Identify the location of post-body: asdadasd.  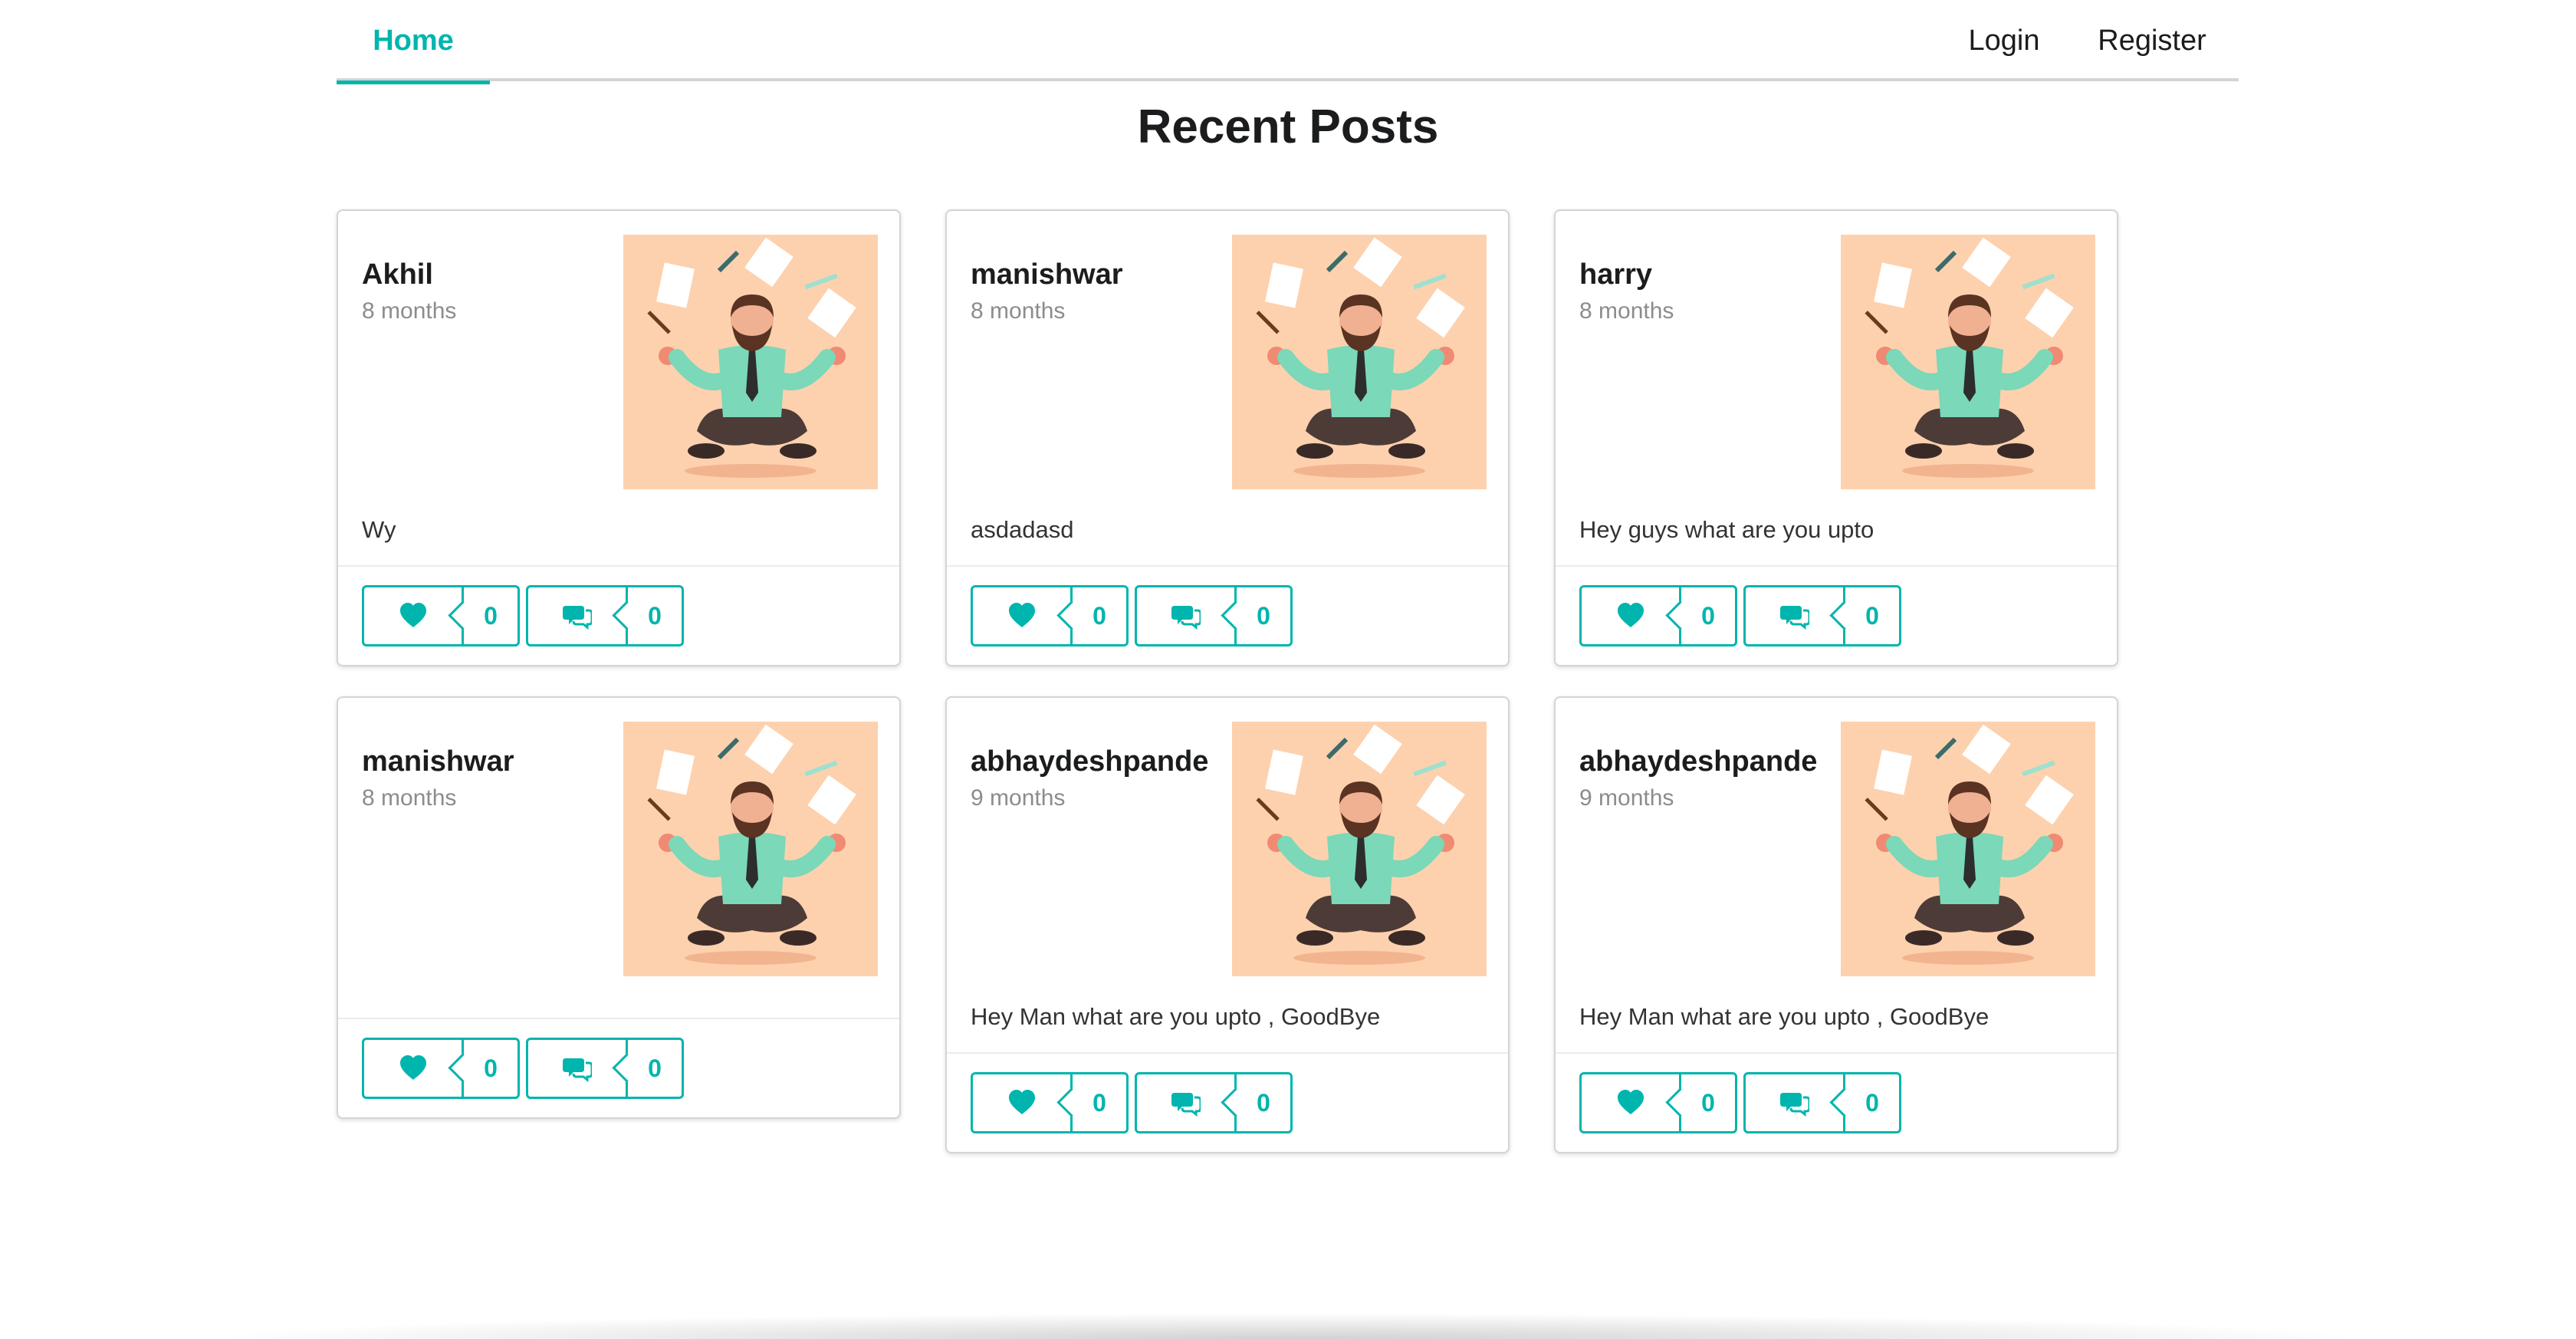
(1022, 529).